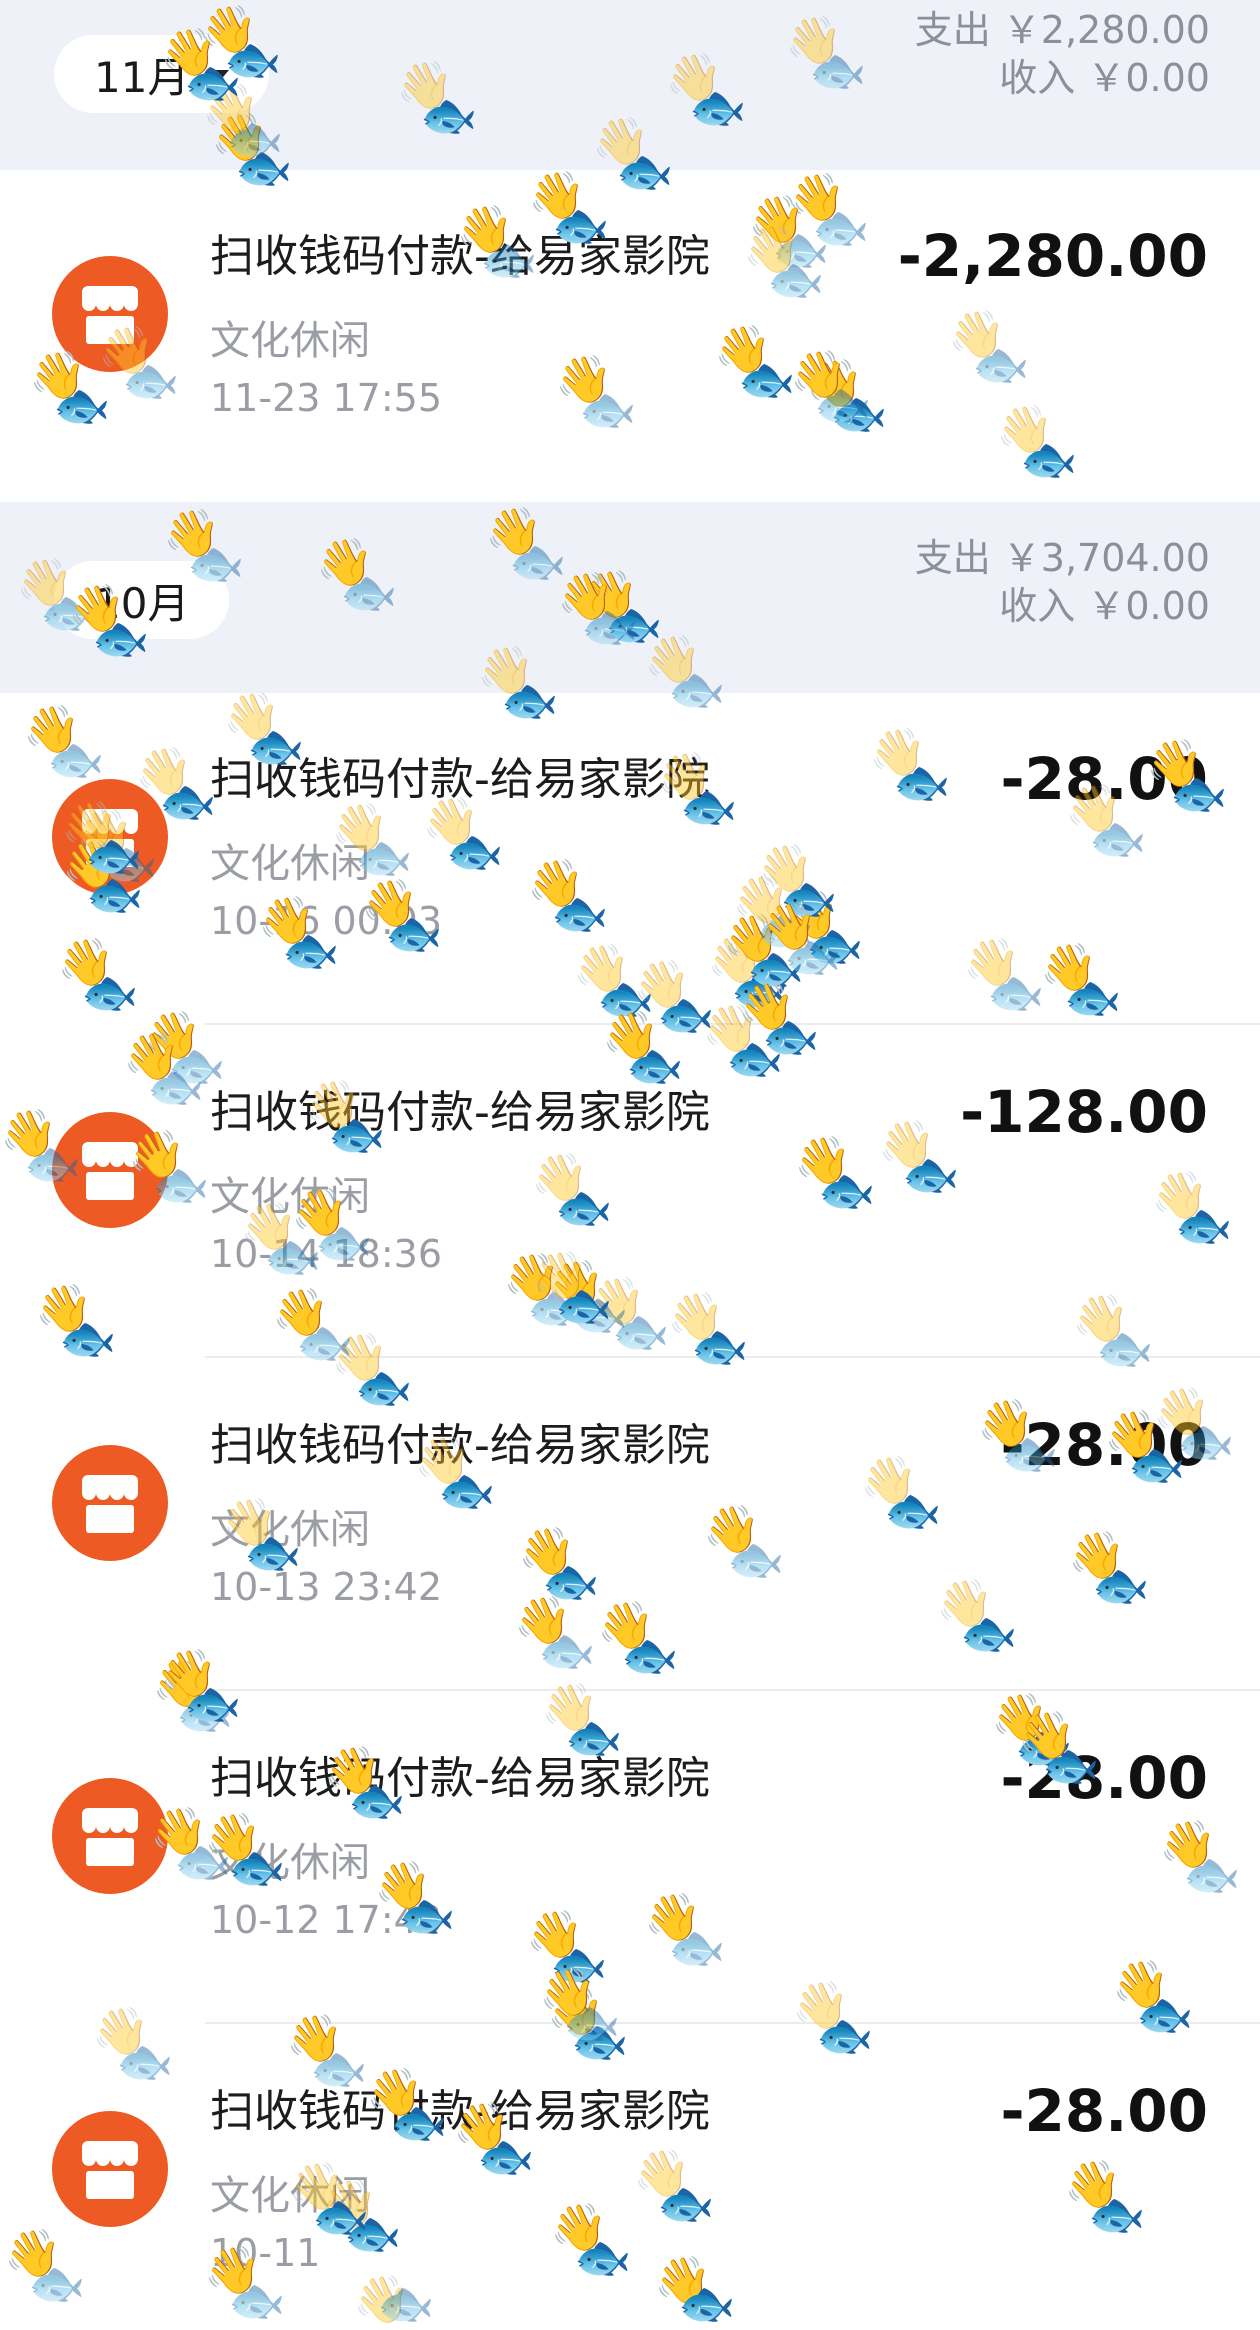 This screenshot has height=2330, width=1260. Describe the element at coordinates (630, 1858) in the screenshot. I see `transaction-item: 扫收钱码付款-给易家影院 文化休闲 10-12 17:43 -28.00` at that location.